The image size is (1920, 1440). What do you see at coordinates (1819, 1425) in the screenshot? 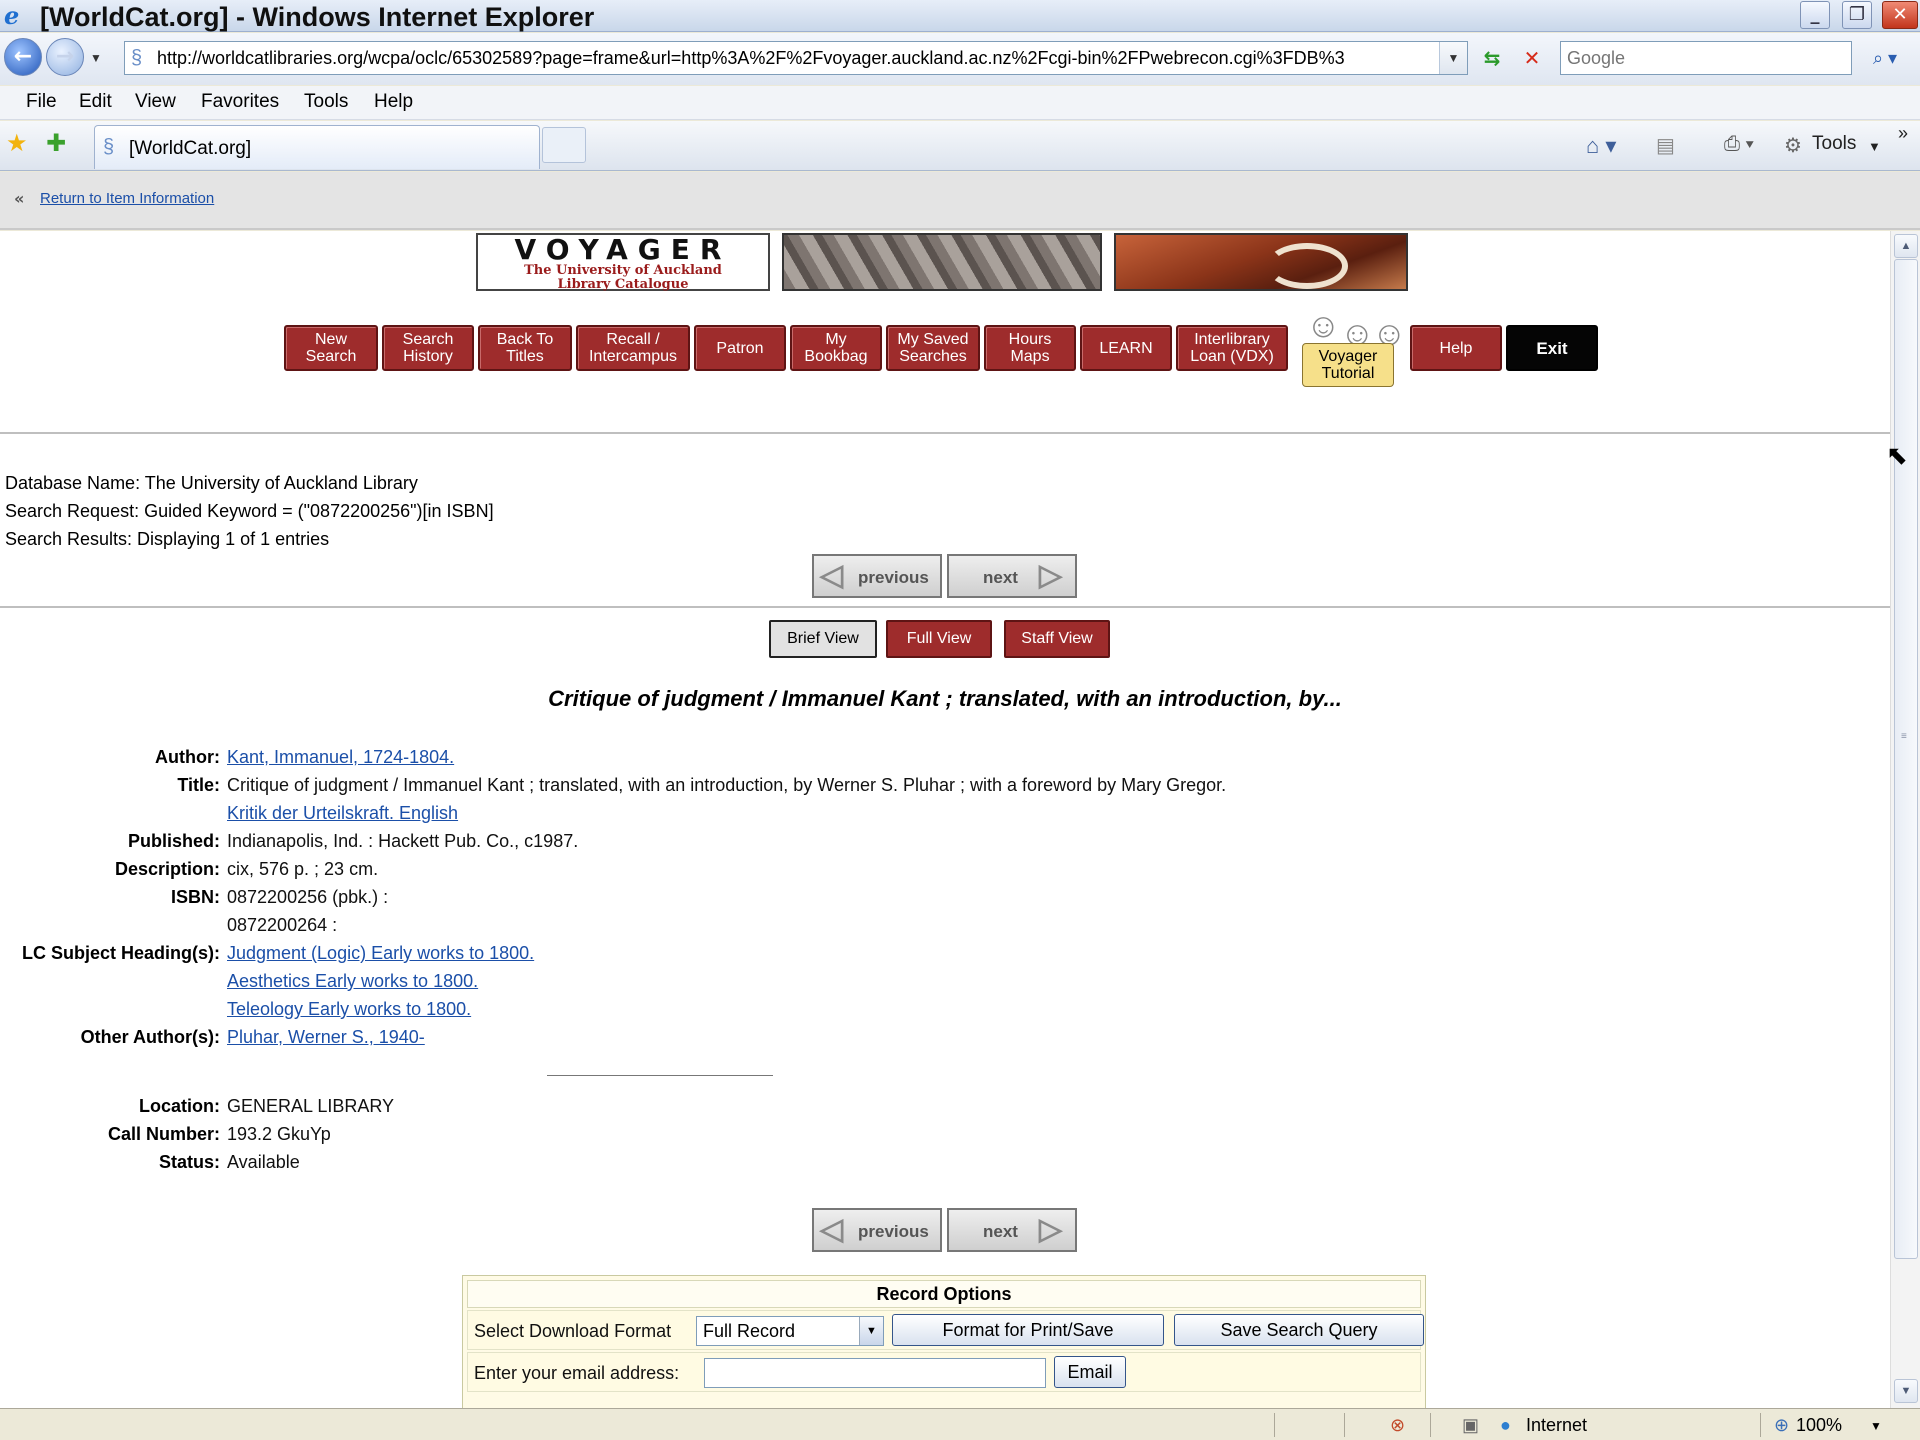
I see `zoom-level: 100%` at bounding box center [1819, 1425].